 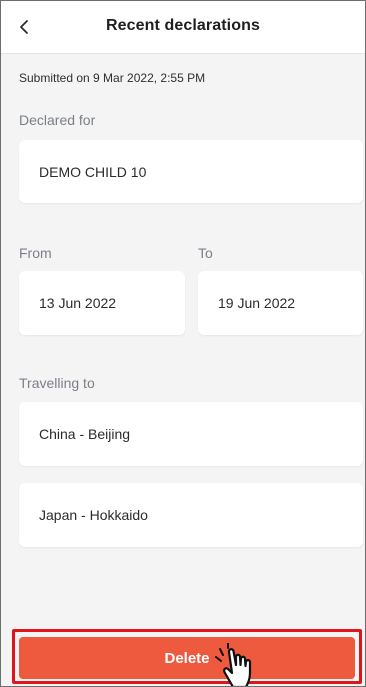 What do you see at coordinates (257, 303) in the screenshot?
I see `to-date-value: 19 Jun 2022` at bounding box center [257, 303].